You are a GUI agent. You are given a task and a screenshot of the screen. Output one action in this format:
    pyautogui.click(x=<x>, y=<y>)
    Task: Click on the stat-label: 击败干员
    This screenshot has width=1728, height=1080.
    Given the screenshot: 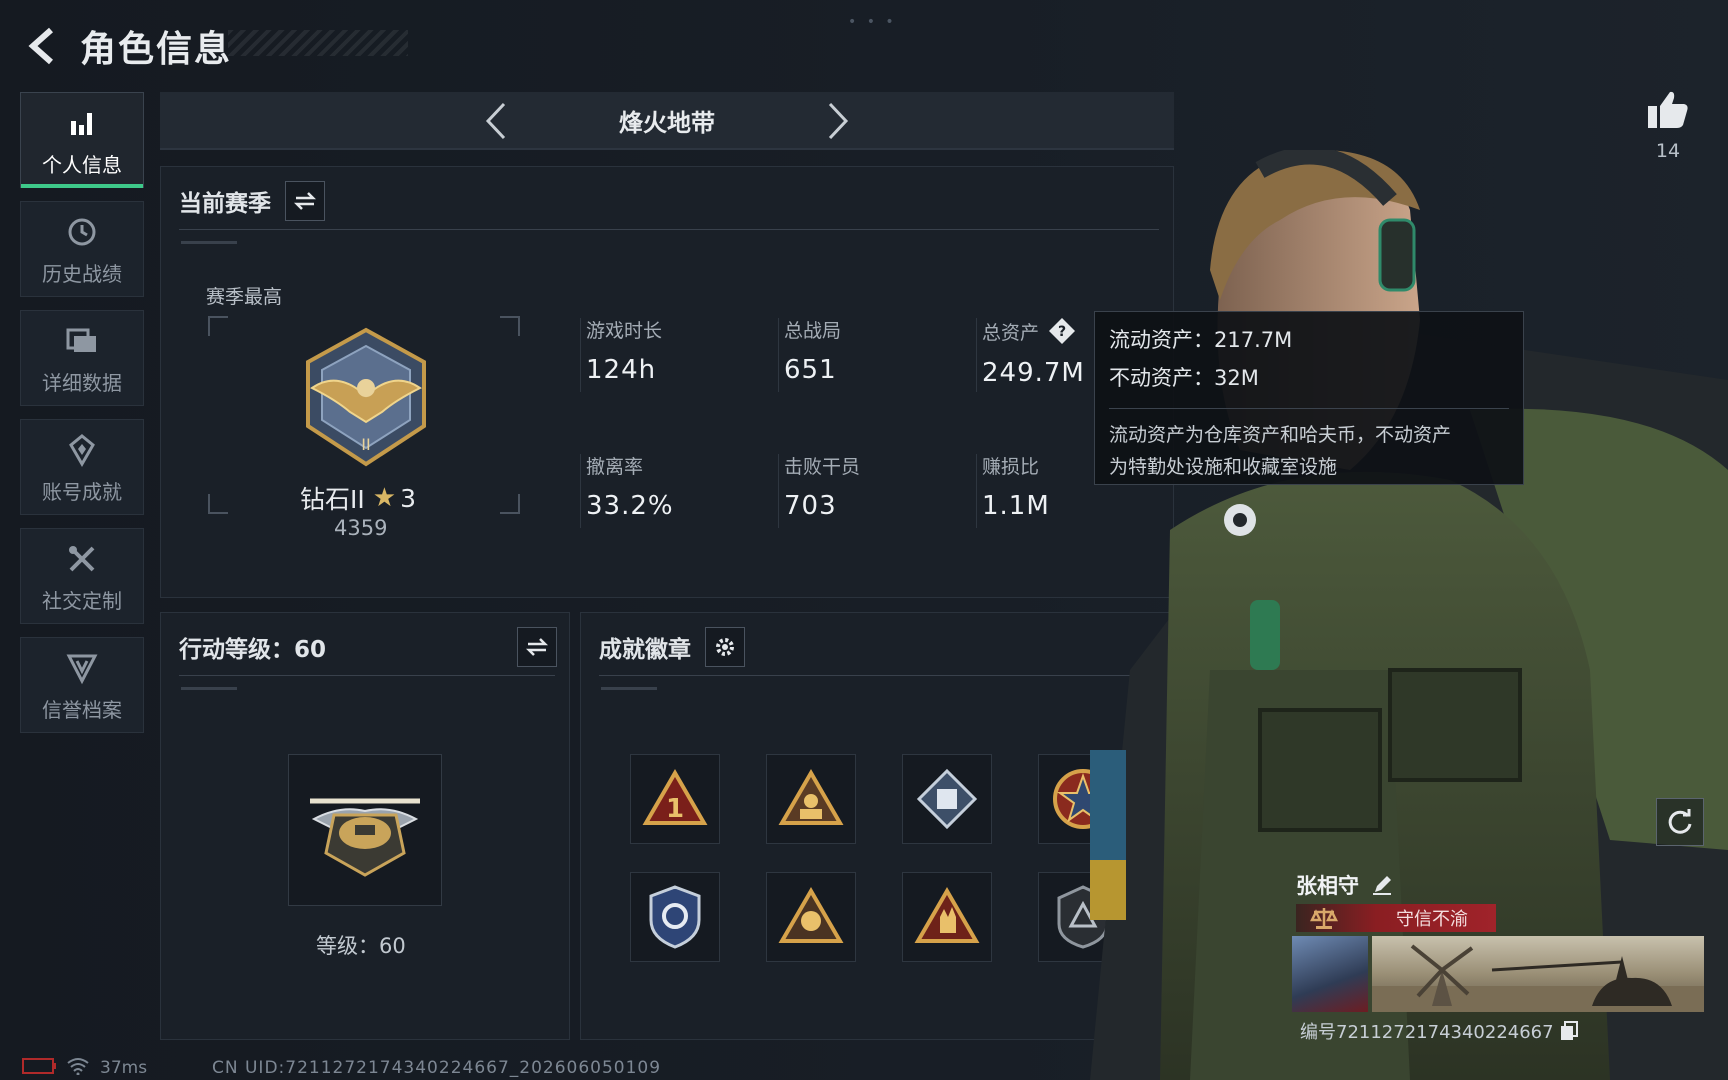 What is the action you would take?
    pyautogui.click(x=822, y=467)
    